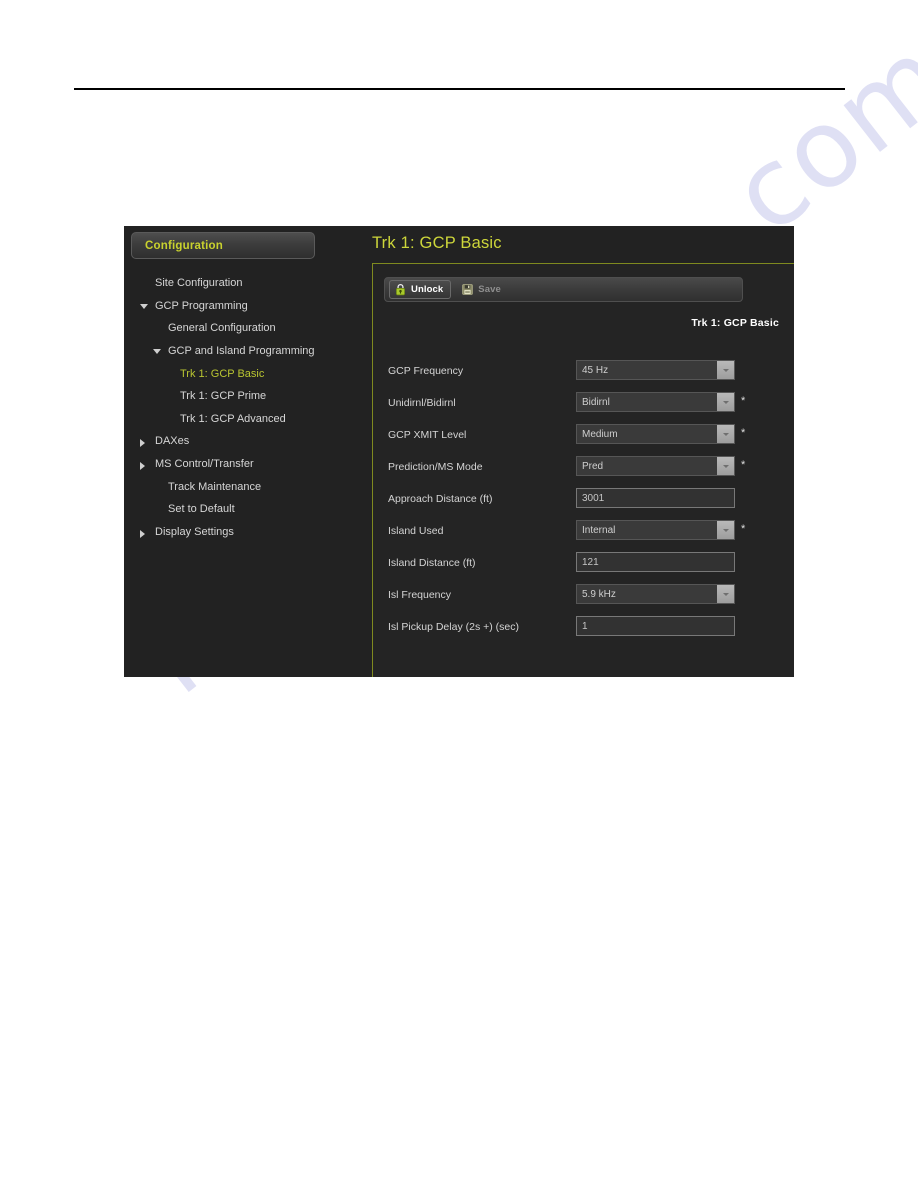  I want to click on sidebar-item-trk-1-gcp-basic: Trk 1: GCP Basic, so click(236, 373).